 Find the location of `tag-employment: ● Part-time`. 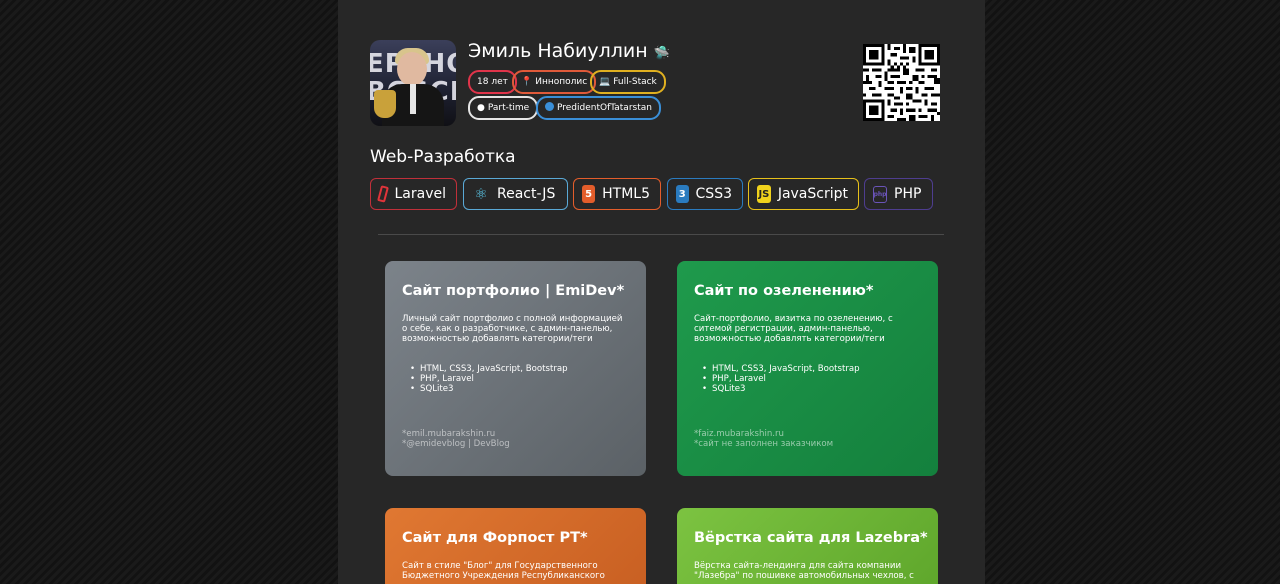

tag-employment: ● Part-time is located at coordinates (503, 108).